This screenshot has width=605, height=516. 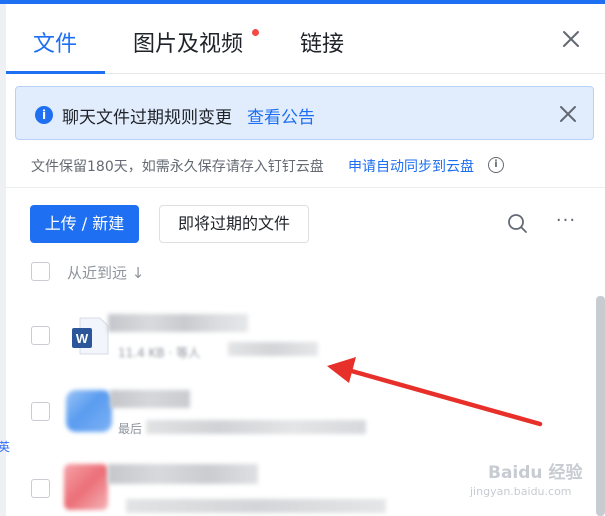 I want to click on auto-sync-link: 申请自动同步到云盘, so click(x=411, y=166).